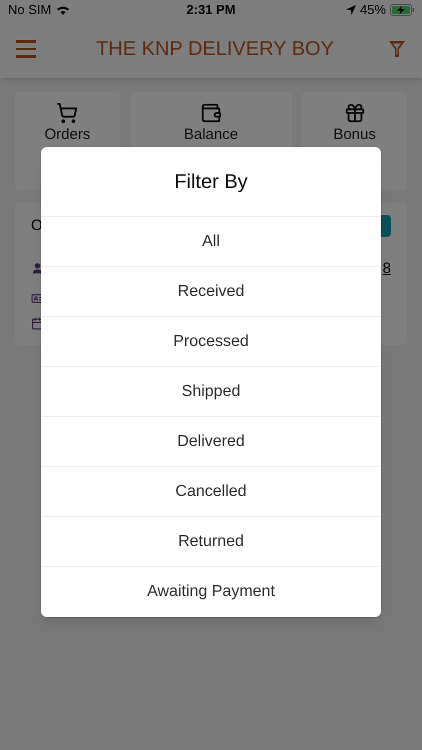 The image size is (422, 750). I want to click on wallet-icon, so click(211, 113).